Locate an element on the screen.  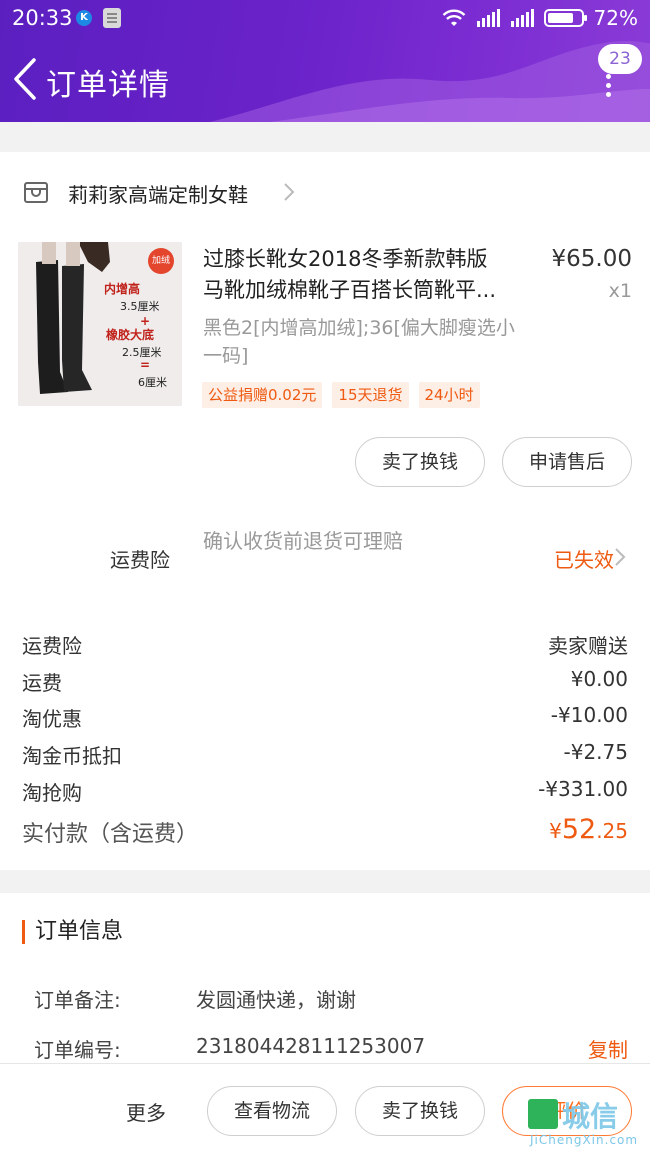
product-title-line-1: 过膝长靴女2018冬季新款韩版 is located at coordinates (345, 259).